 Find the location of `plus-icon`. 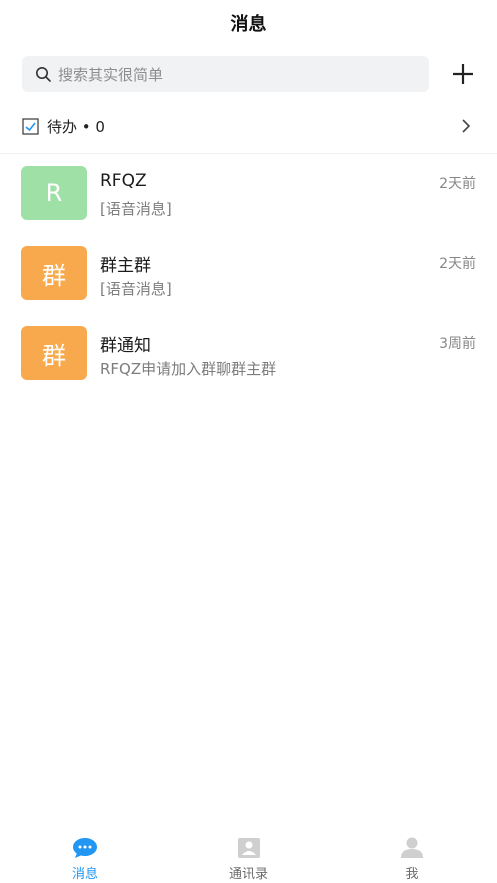

plus-icon is located at coordinates (463, 74).